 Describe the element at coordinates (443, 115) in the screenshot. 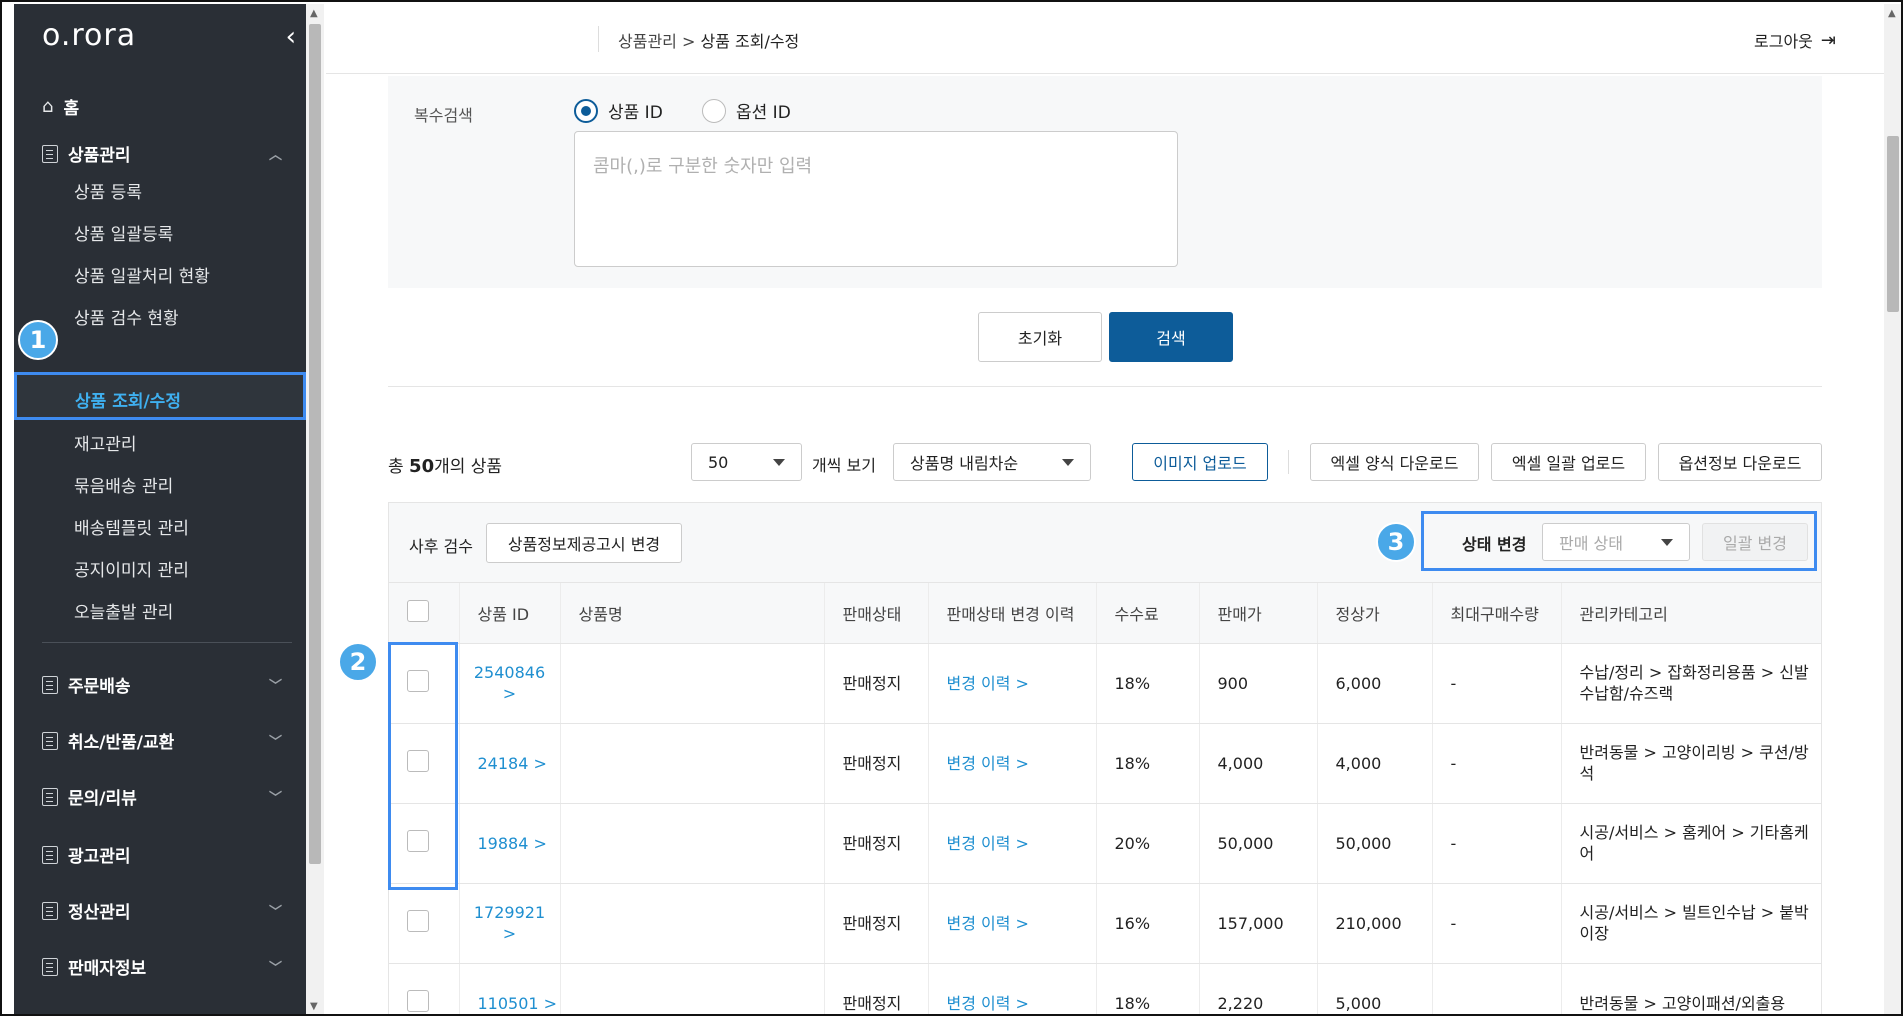

I see `multi-search-label: 복수검색` at that location.